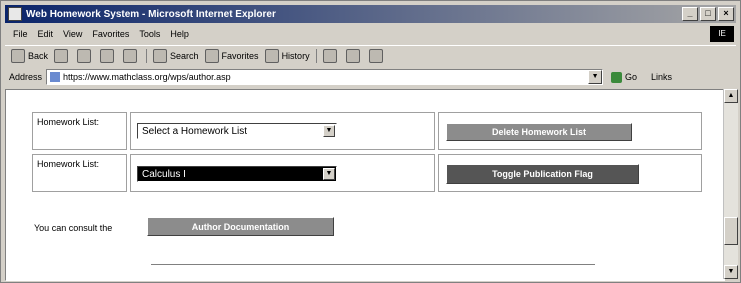 The image size is (741, 283). Describe the element at coordinates (726, 14) in the screenshot. I see `close-button: ×` at that location.